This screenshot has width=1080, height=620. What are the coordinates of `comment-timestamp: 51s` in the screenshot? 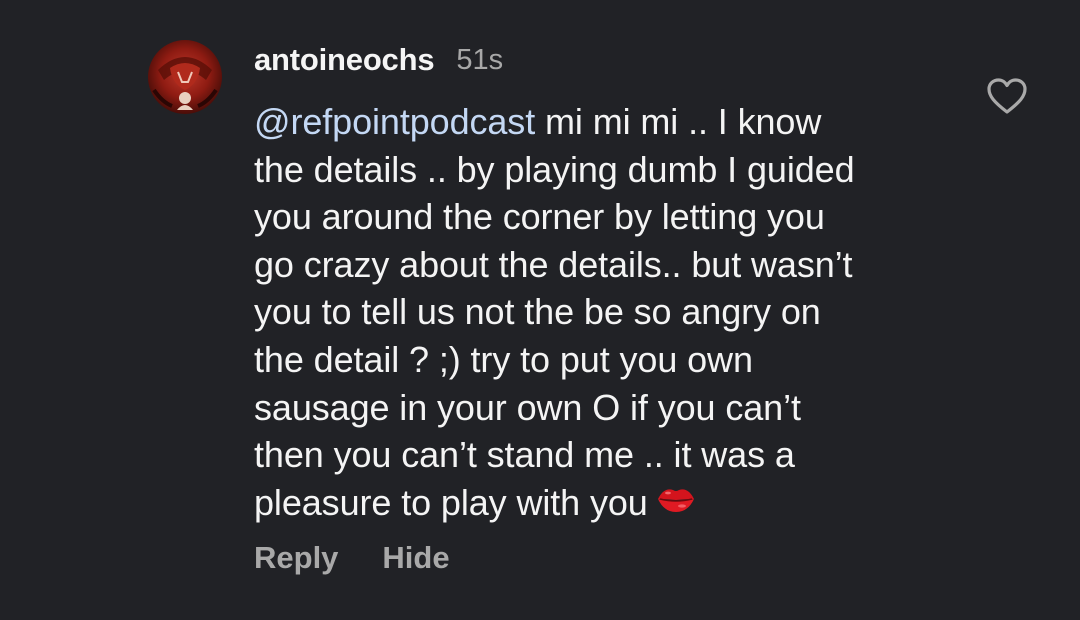 It's located at (480, 59).